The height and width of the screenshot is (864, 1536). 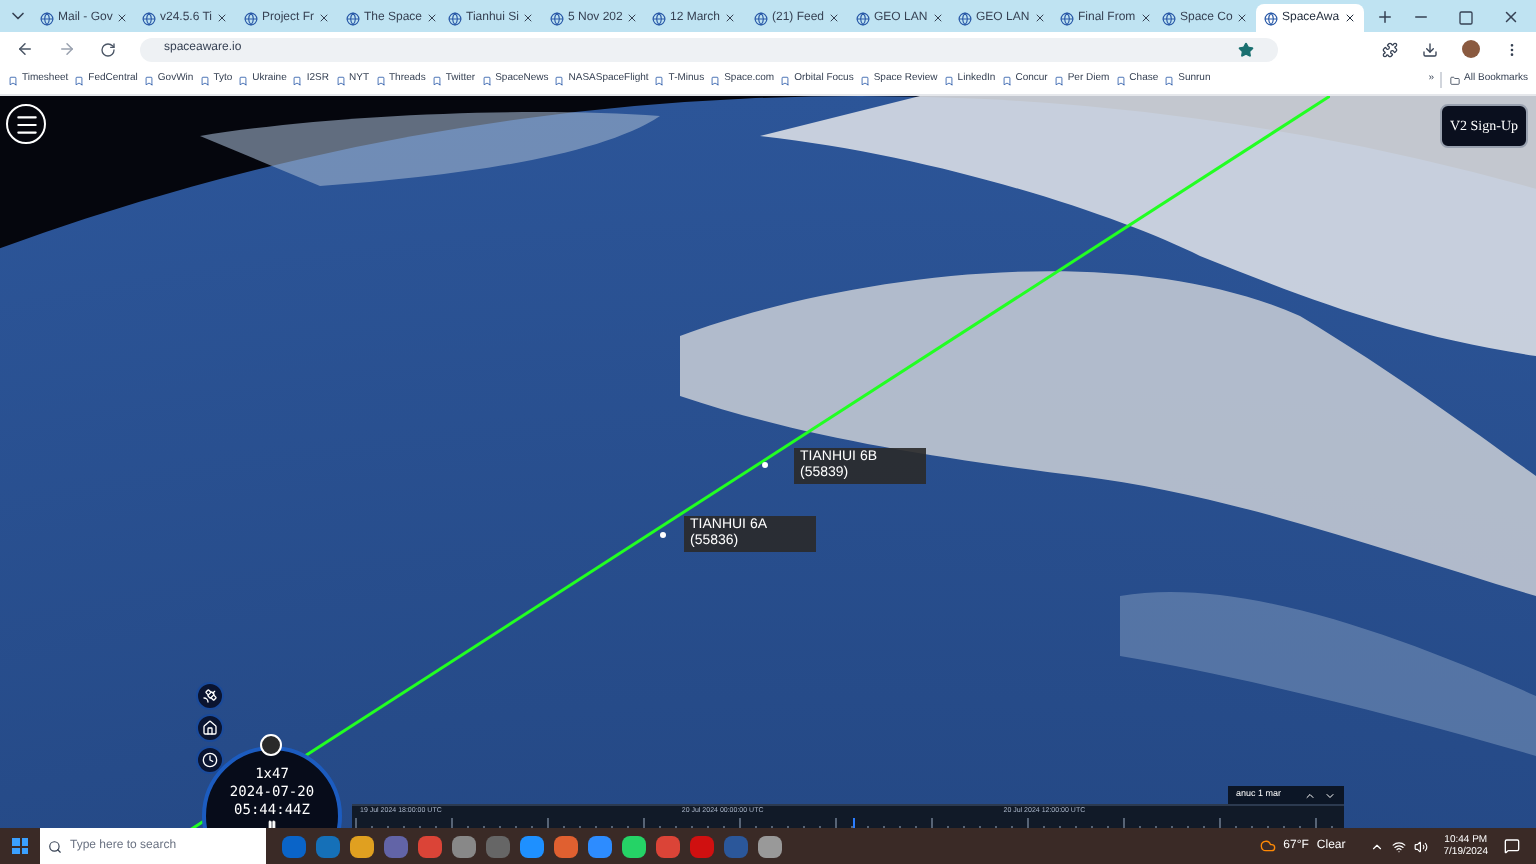 What do you see at coordinates (210, 696) in the screenshot?
I see `satellite-icon` at bounding box center [210, 696].